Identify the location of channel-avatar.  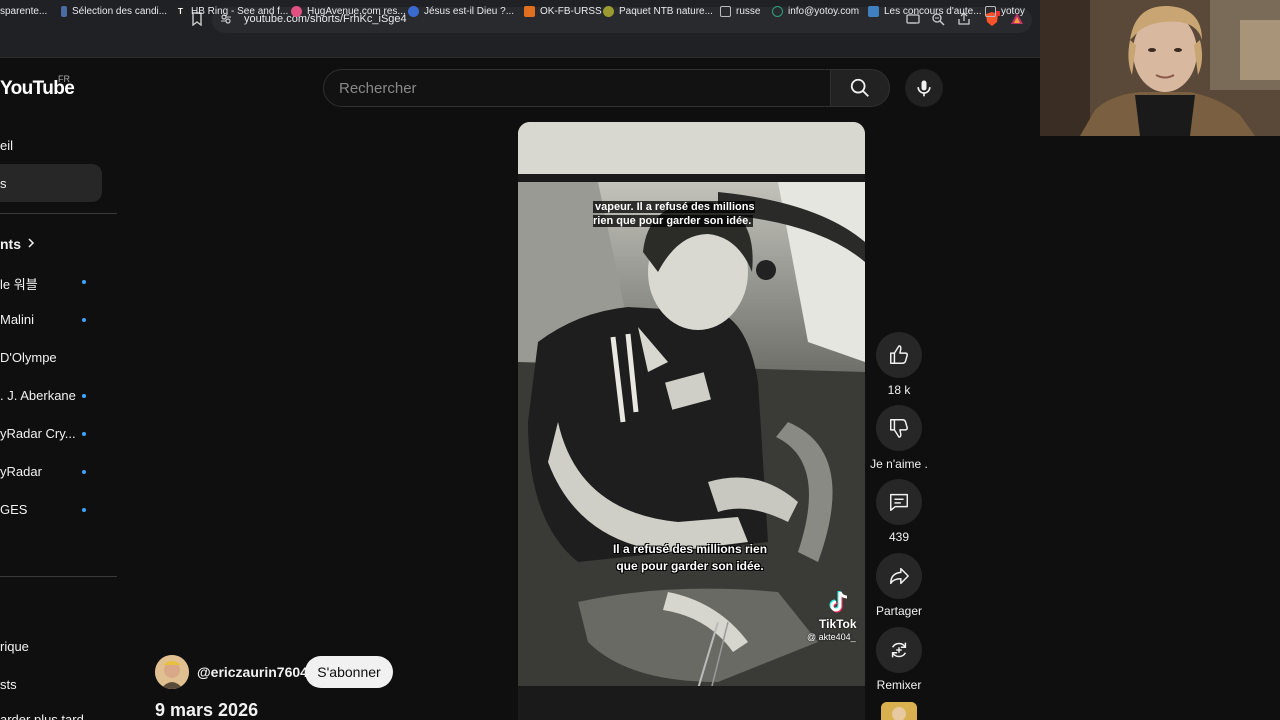
(172, 672).